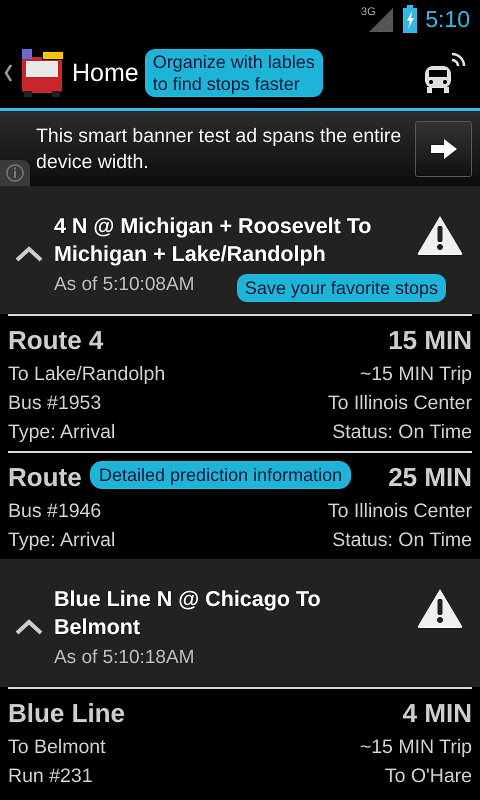 This screenshot has width=480, height=800. I want to click on hint-callout: Organize with lables to find stops faster, so click(233, 73).